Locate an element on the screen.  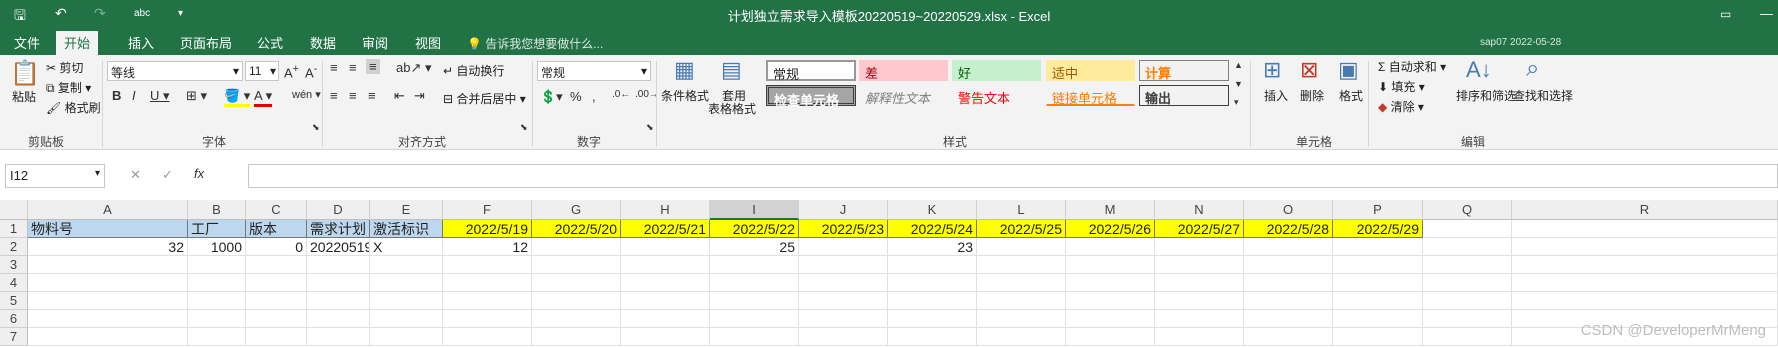
paste-button: 粘贴 is located at coordinates (24, 96).